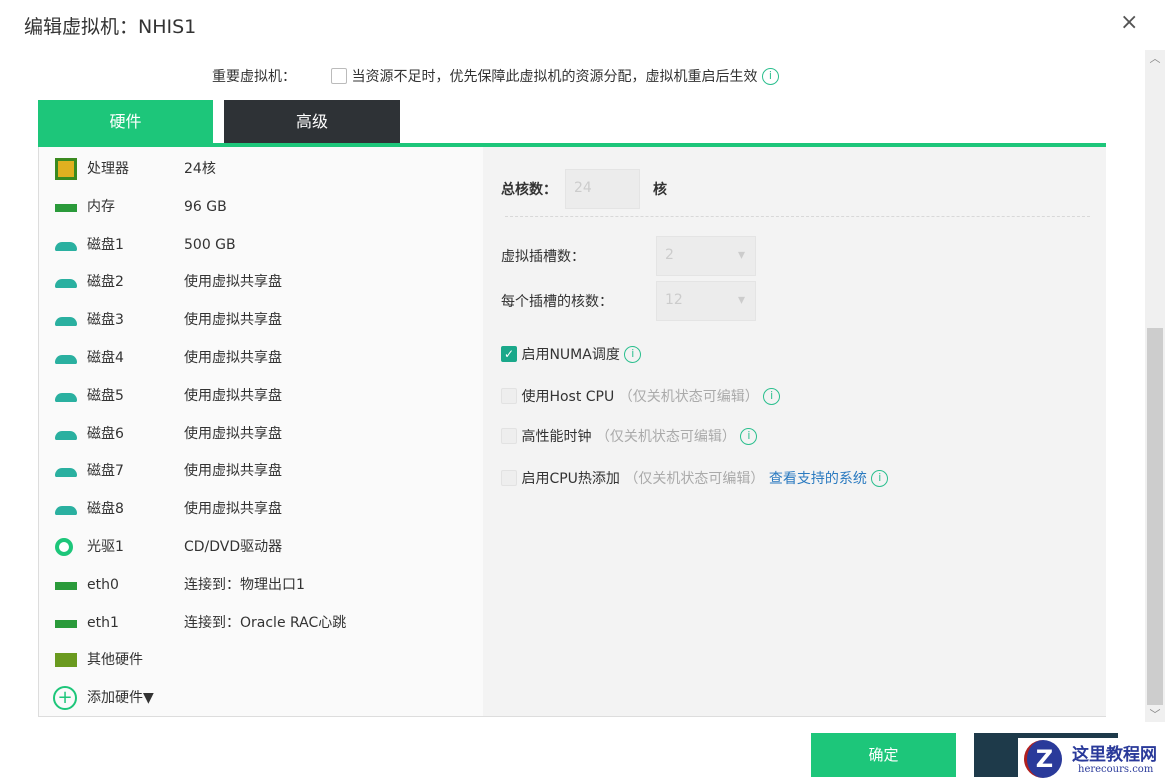 The height and width of the screenshot is (781, 1165). I want to click on hardware-value: 24核, so click(200, 169).